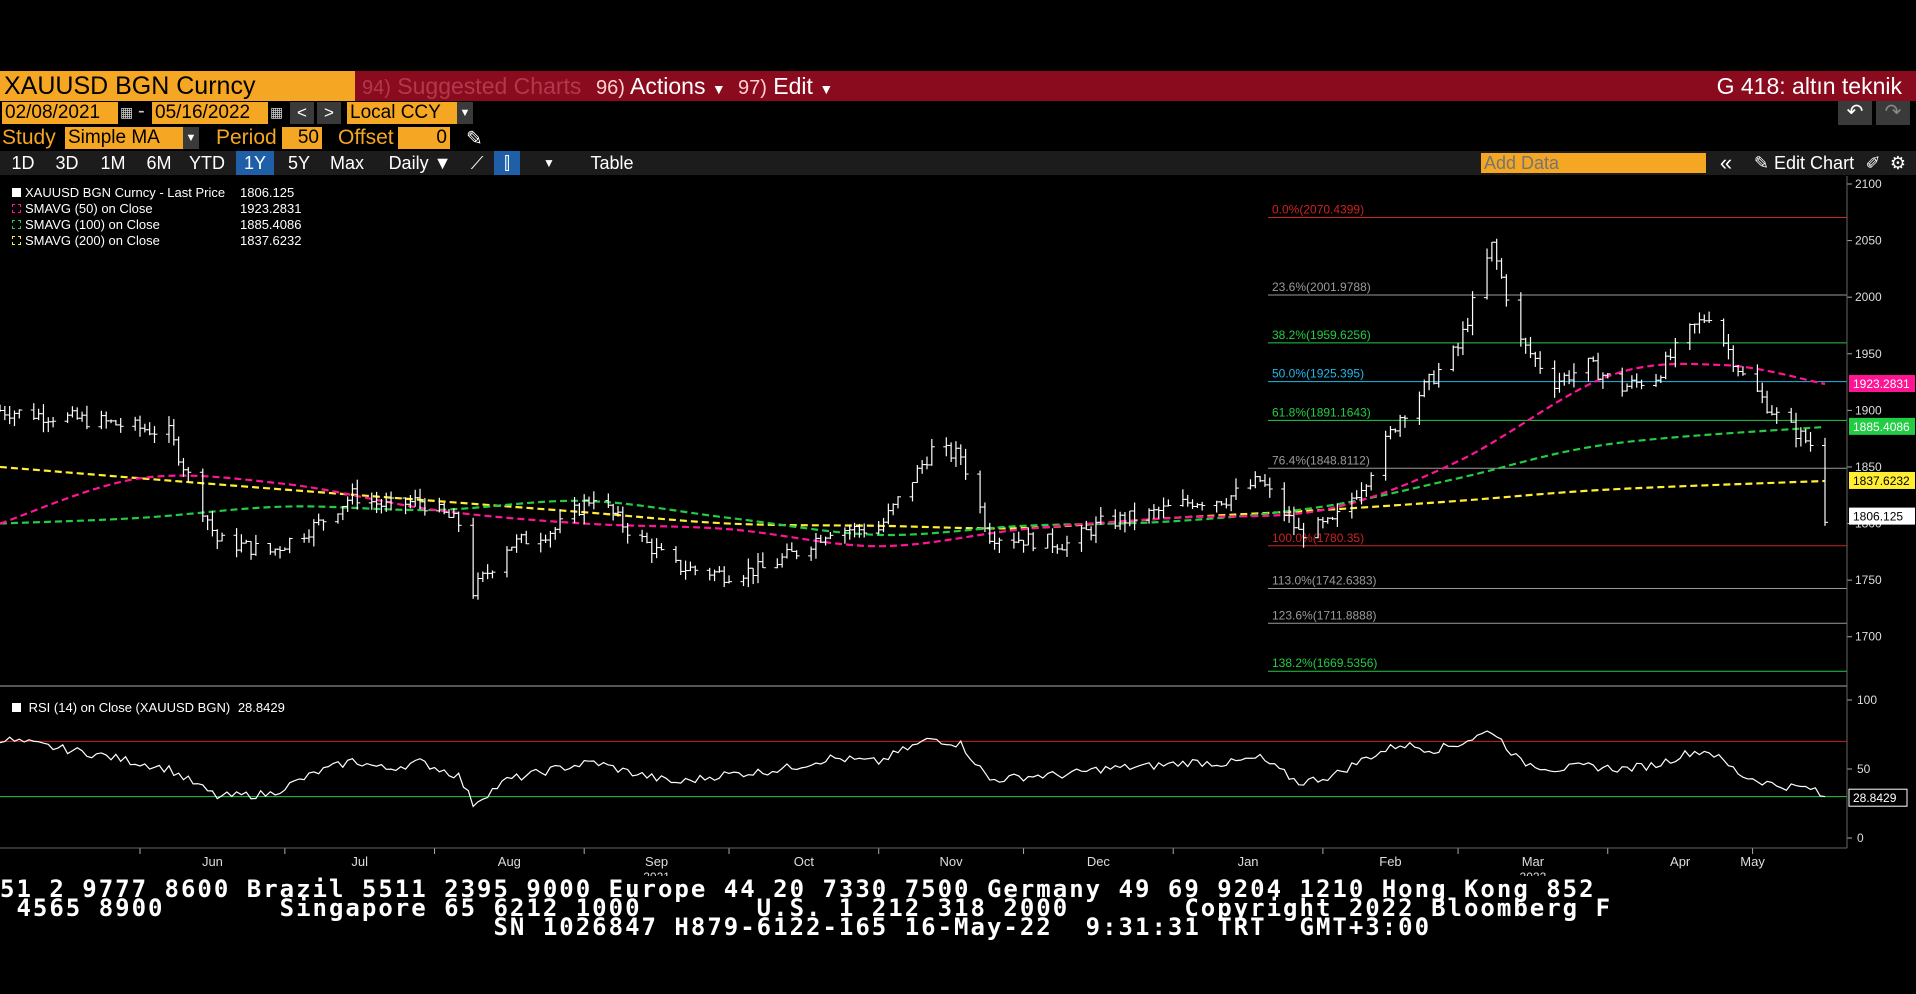 This screenshot has height=994, width=1916. What do you see at coordinates (509, 861) in the screenshot?
I see `x-tick-label: Aug` at bounding box center [509, 861].